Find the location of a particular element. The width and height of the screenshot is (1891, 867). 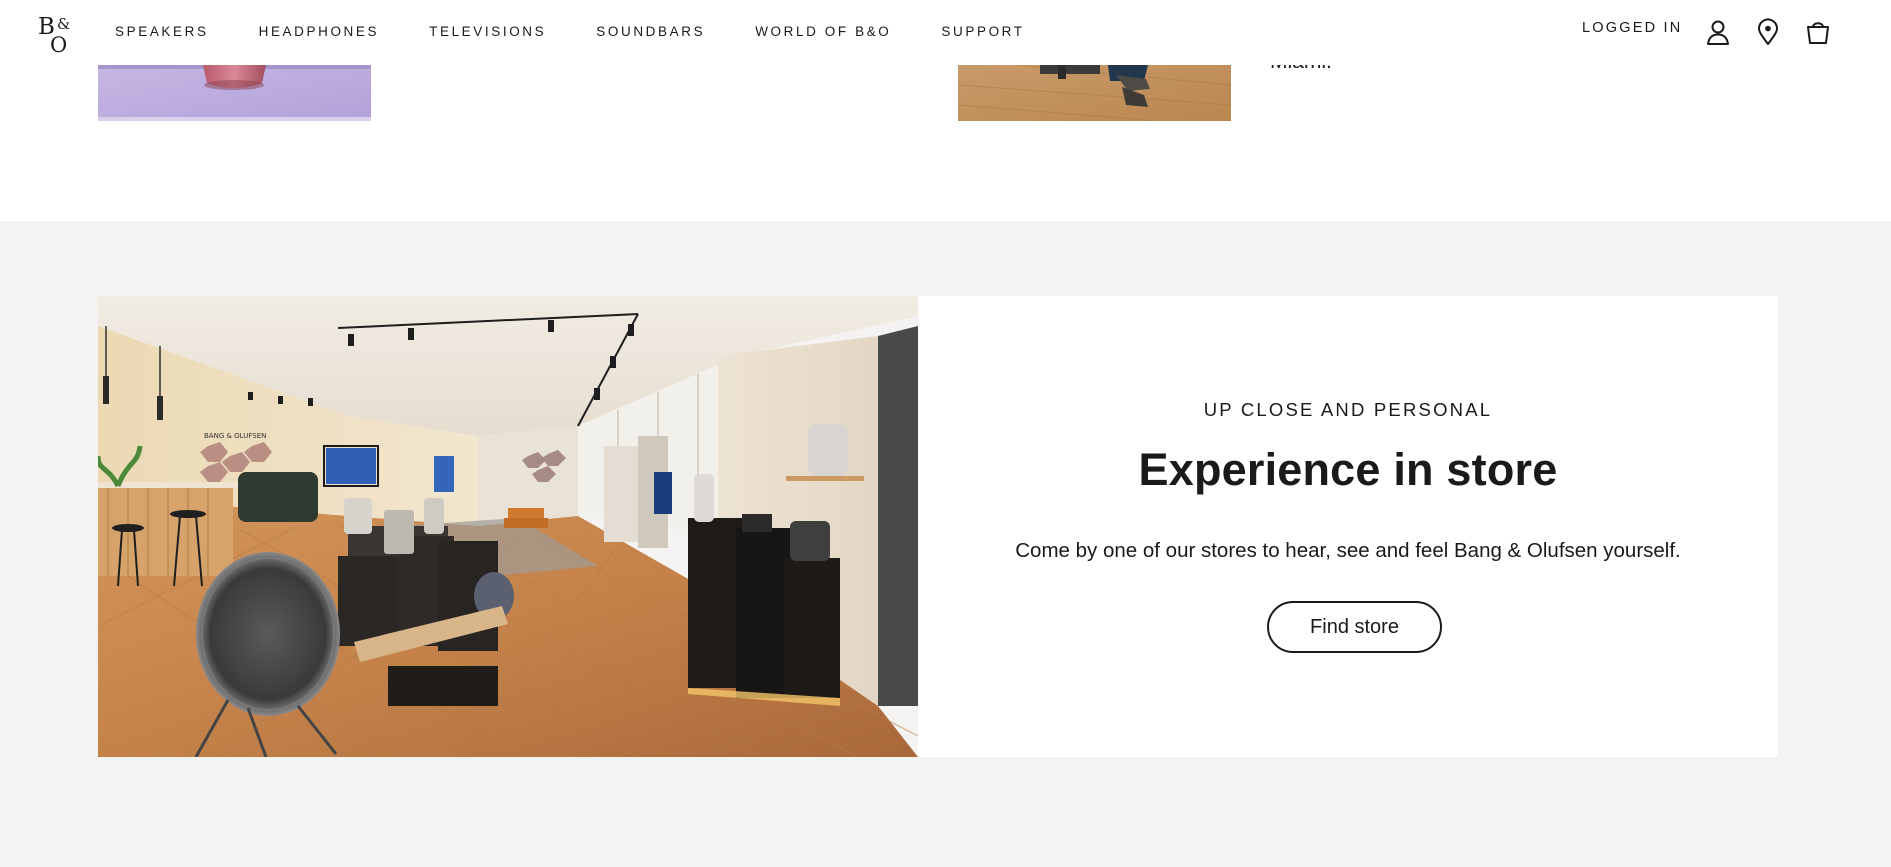

shopping-bag-icon is located at coordinates (1818, 32).